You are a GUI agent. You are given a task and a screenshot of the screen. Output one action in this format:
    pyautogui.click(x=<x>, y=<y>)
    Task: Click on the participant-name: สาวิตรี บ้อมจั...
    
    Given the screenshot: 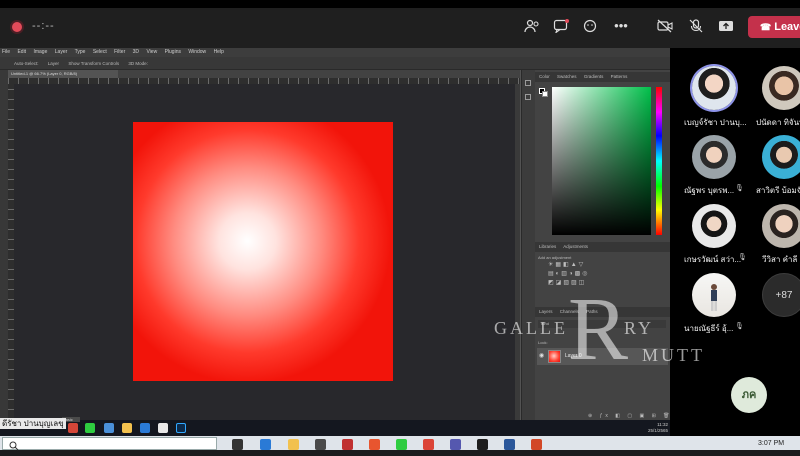 What is the action you would take?
    pyautogui.click(x=778, y=190)
    